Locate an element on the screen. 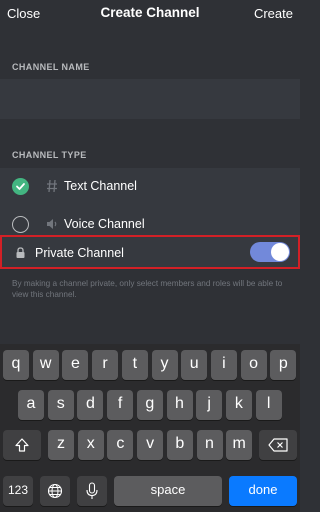 This screenshot has width=320, height=512. space-key: space is located at coordinates (168, 491).